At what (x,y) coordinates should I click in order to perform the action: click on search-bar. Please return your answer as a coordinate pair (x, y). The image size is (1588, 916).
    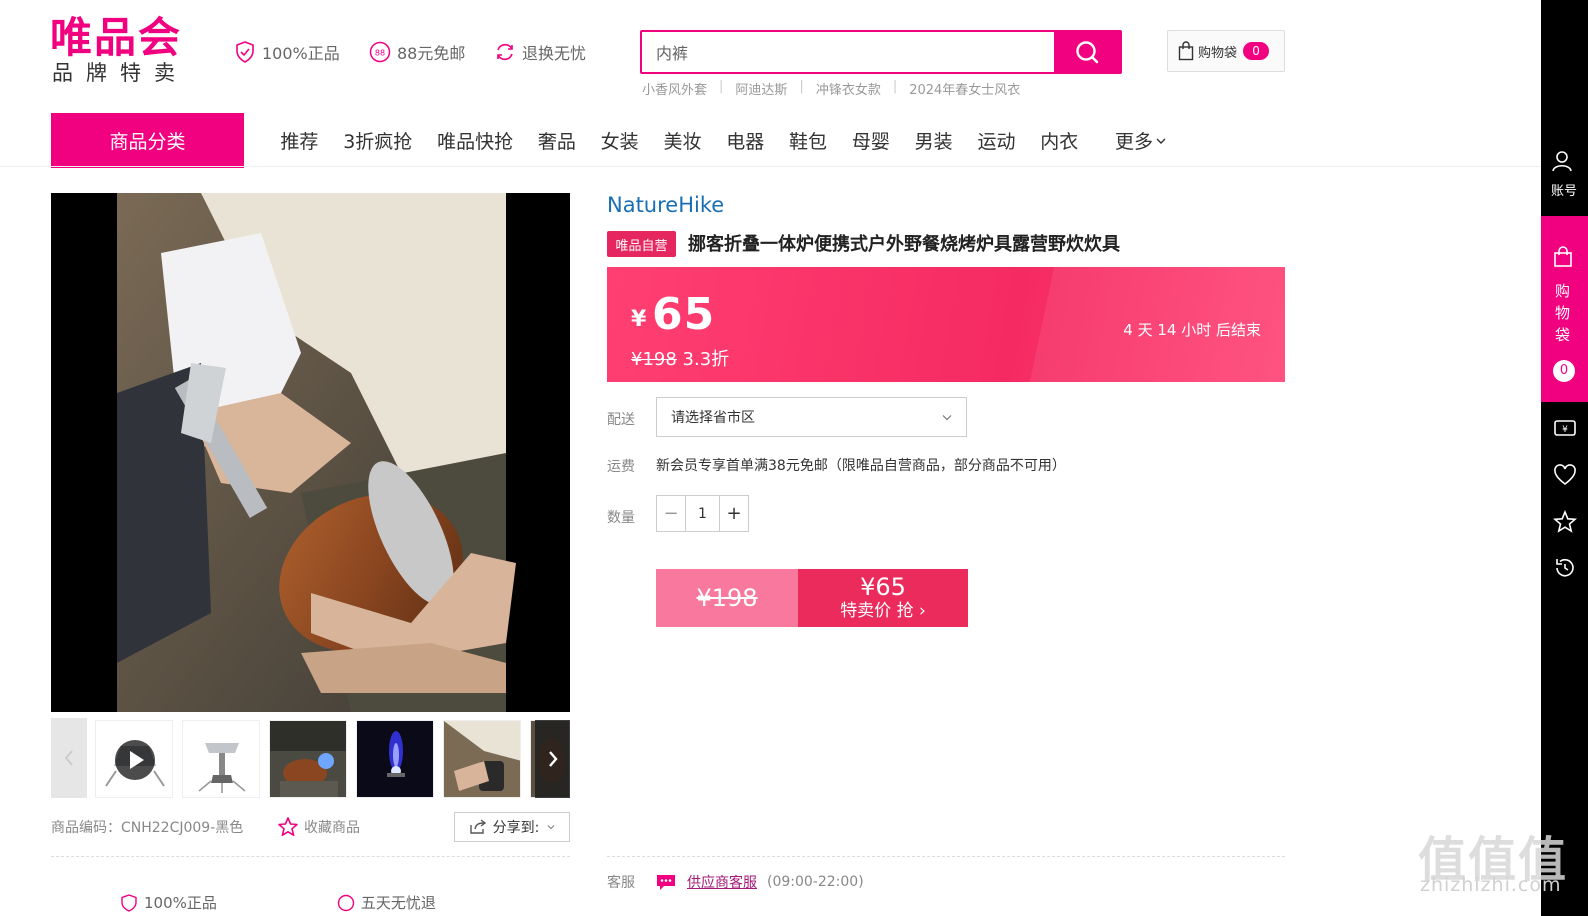
    Looking at the image, I should click on (881, 52).